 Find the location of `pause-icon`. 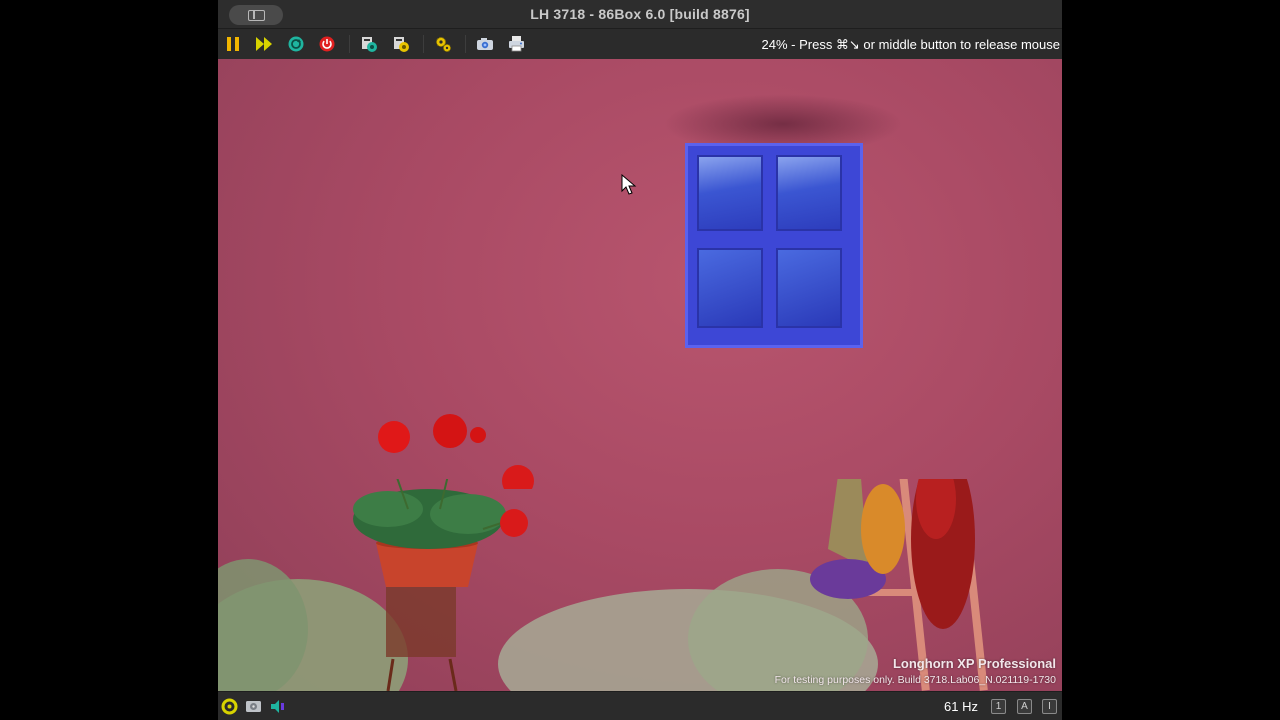

pause-icon is located at coordinates (233, 44).